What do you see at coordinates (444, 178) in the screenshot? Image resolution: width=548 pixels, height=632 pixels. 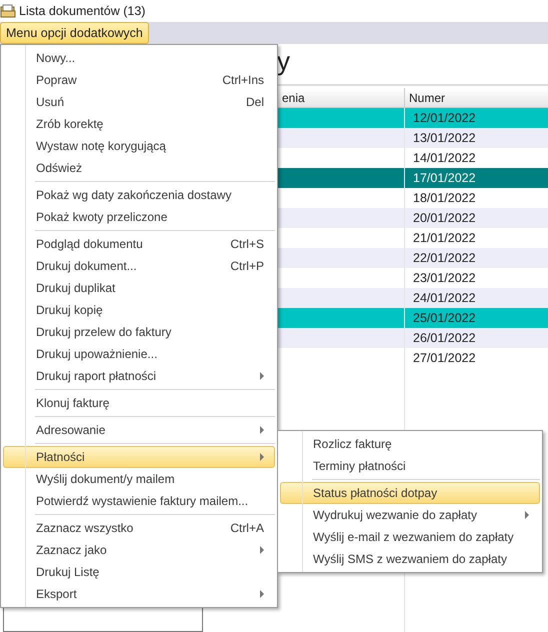 I see `table-cell-text: 17/01/2022` at bounding box center [444, 178].